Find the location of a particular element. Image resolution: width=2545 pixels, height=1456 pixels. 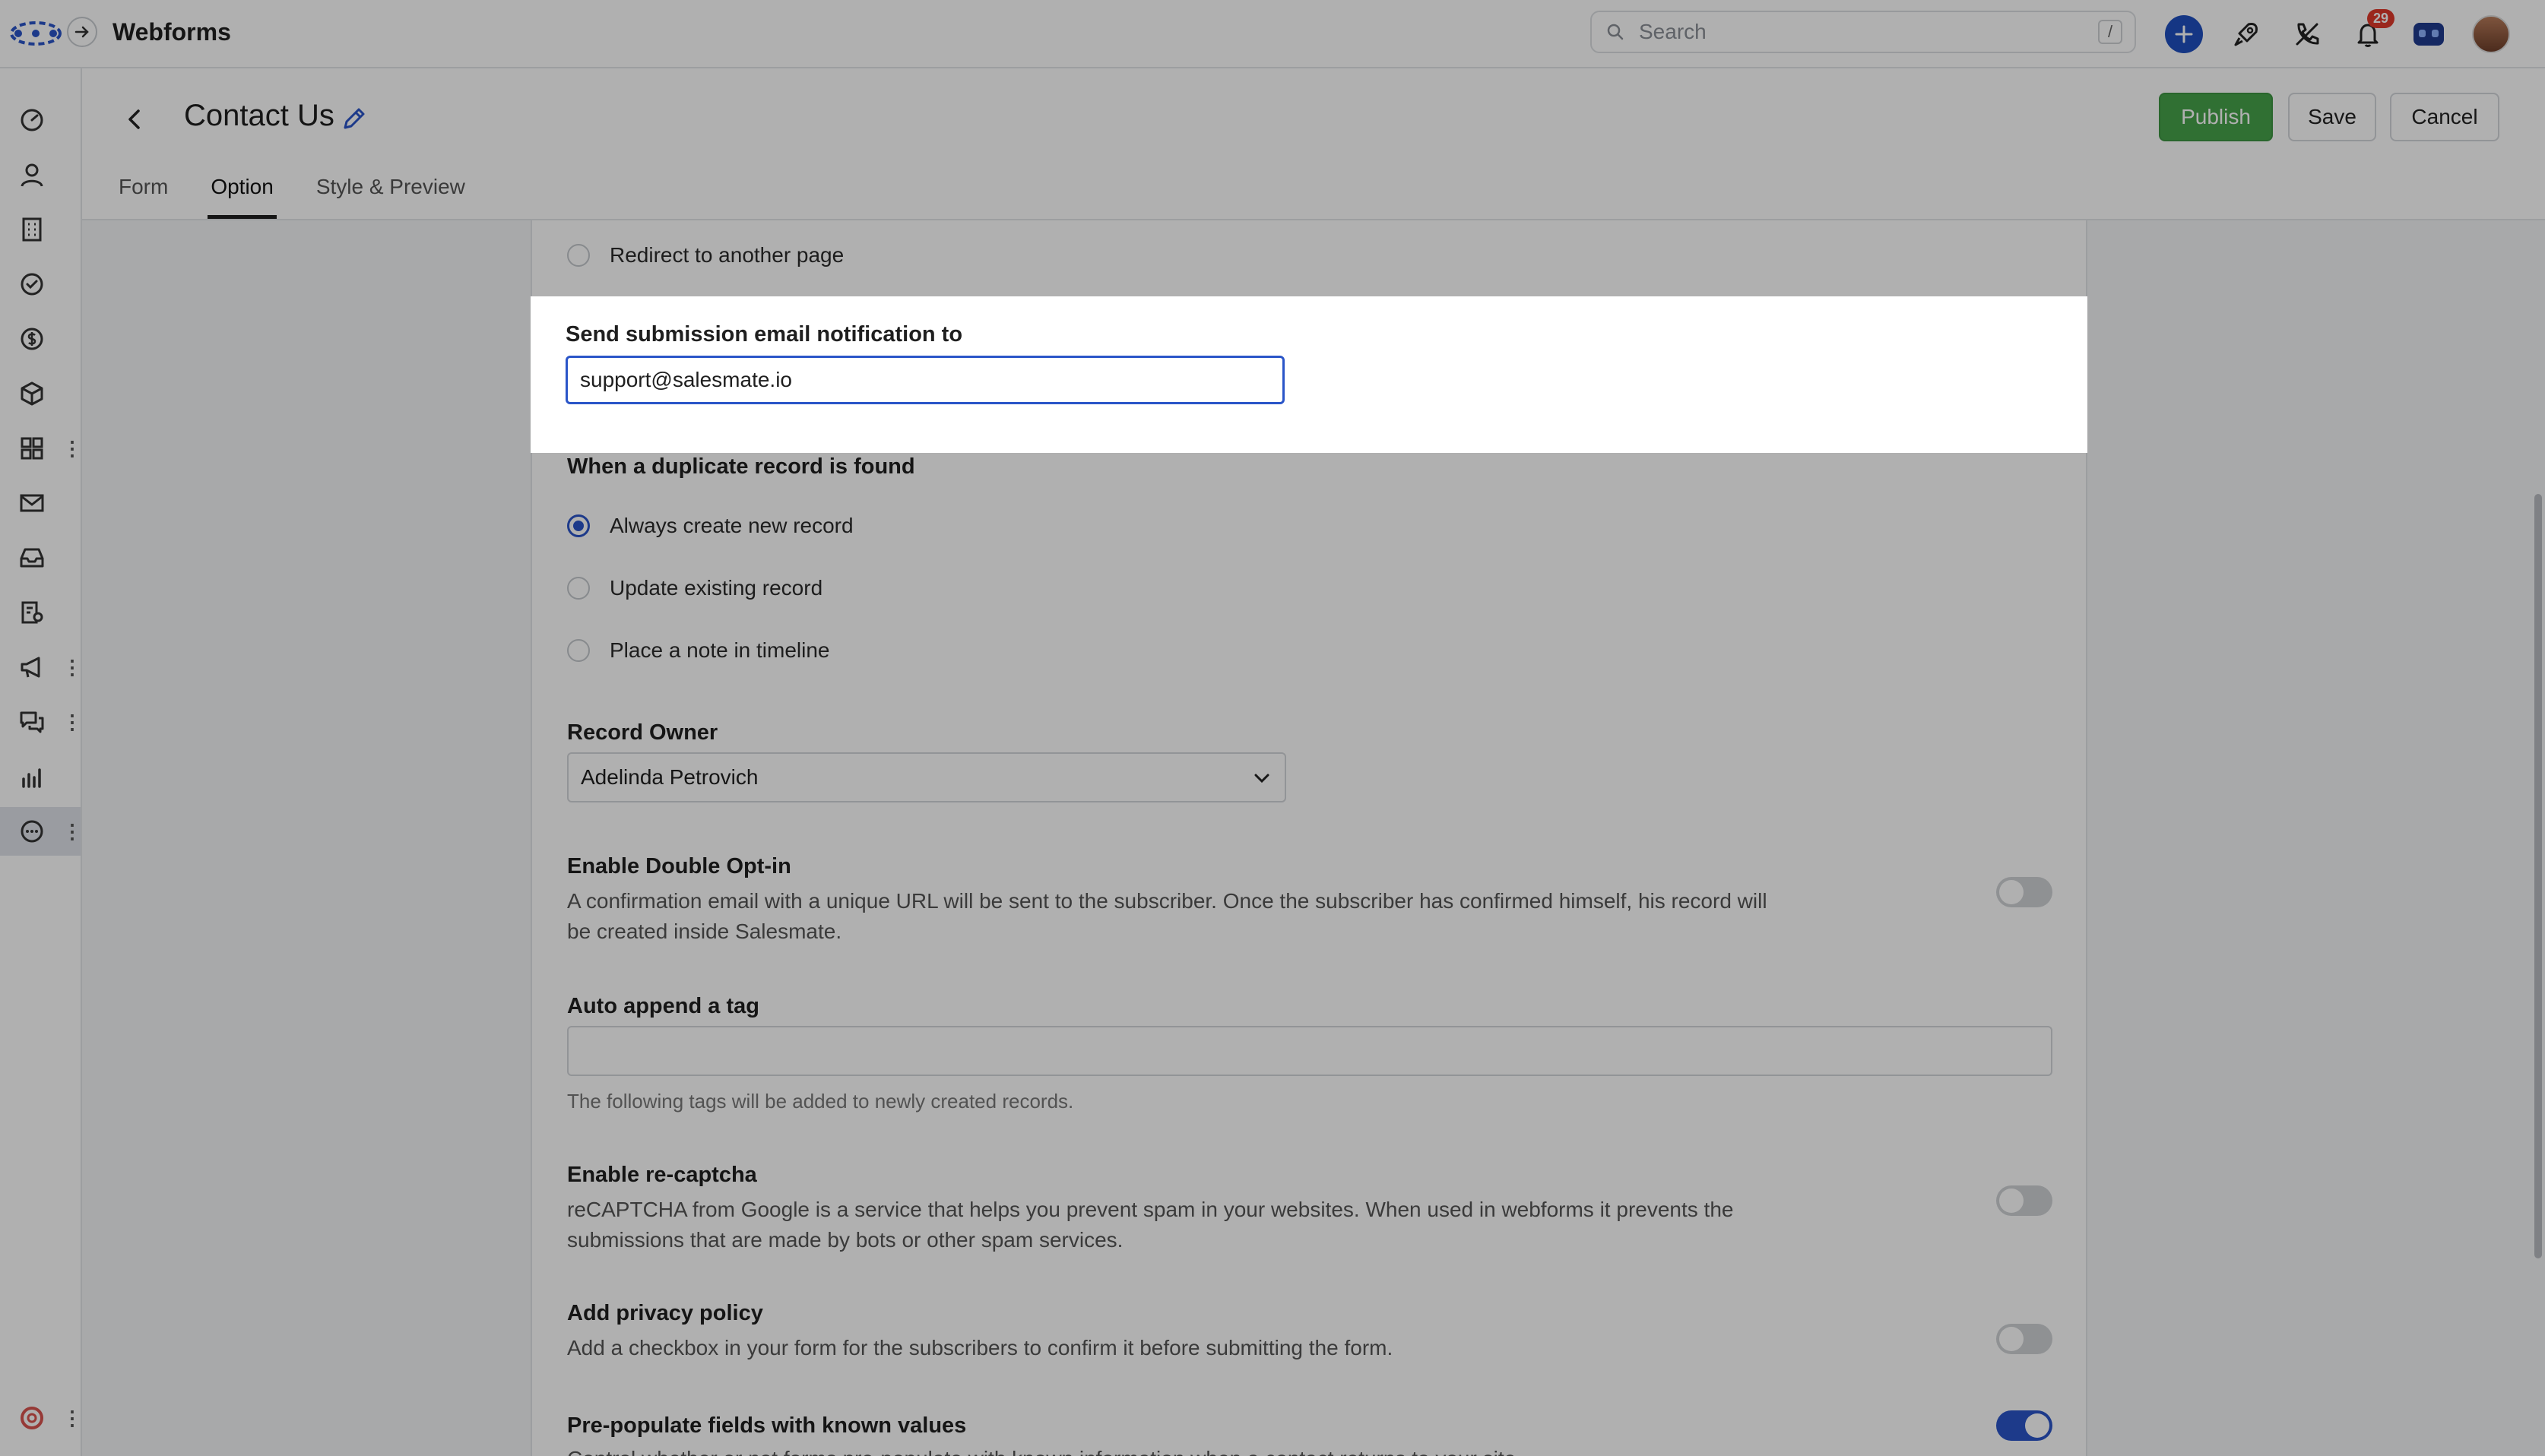

overlay-left is located at coordinates (265, 374).